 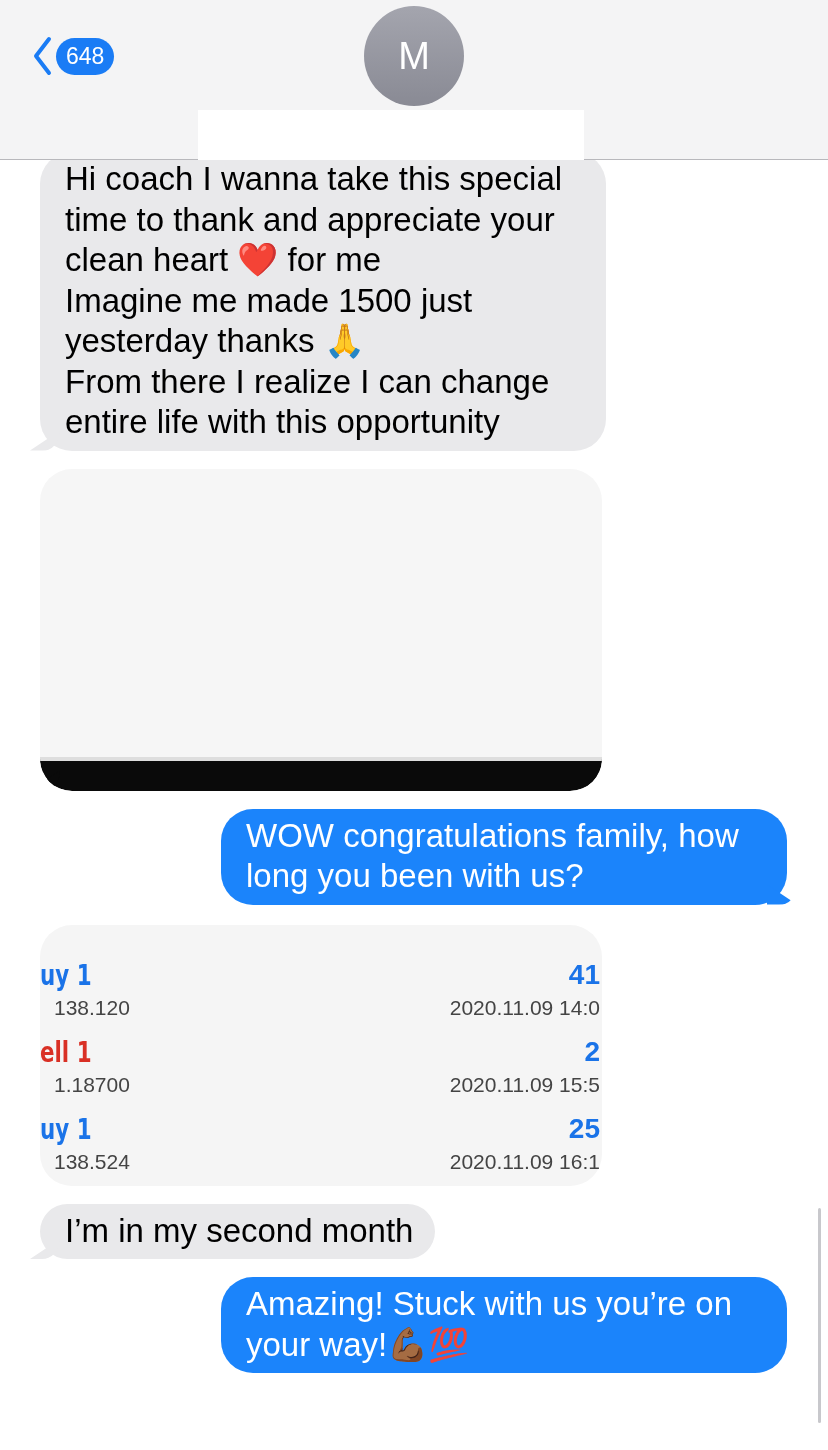 I want to click on screenshot-attachment: uy 1 41 138.120 2020.11.09 14:0 ell 1 2 1.18700 2020.11.09 15:5 uy 1 25 138.524 2020.11.09 16:1, so click(x=321, y=1055).